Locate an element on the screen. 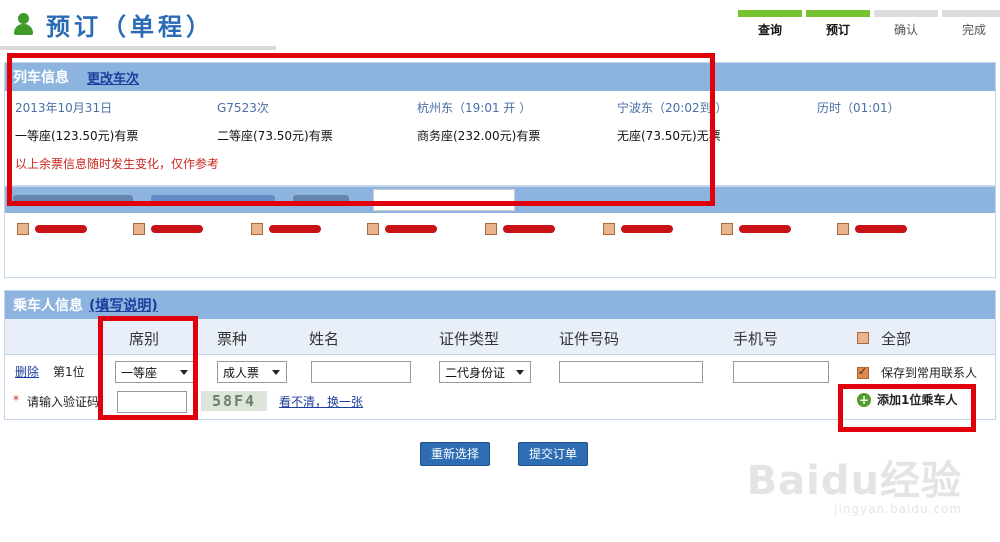  contact-search-input is located at coordinates (444, 200).